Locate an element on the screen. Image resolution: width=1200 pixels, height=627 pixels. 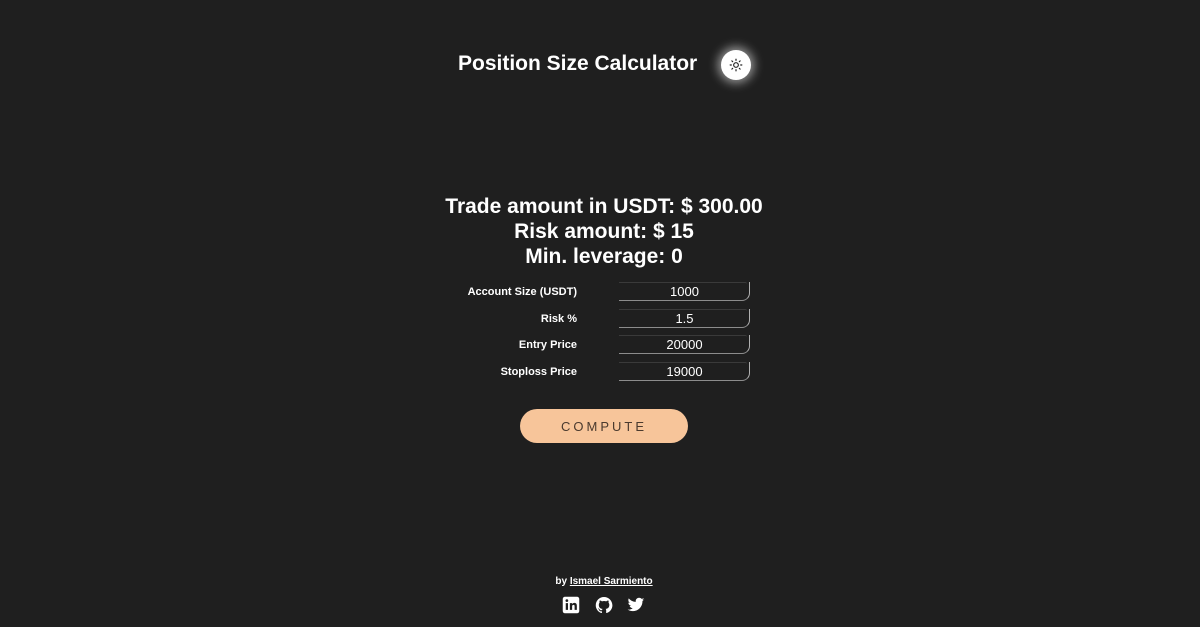
risk-percent-row: Risk % is located at coordinates (600, 319).